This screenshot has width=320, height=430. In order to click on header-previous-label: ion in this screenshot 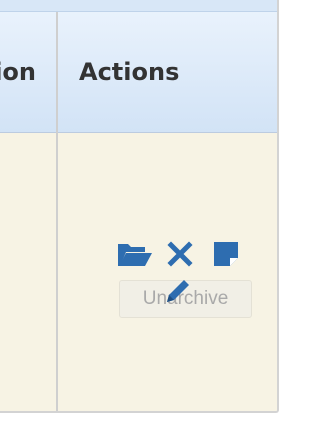, I will do `click(18, 72)`.